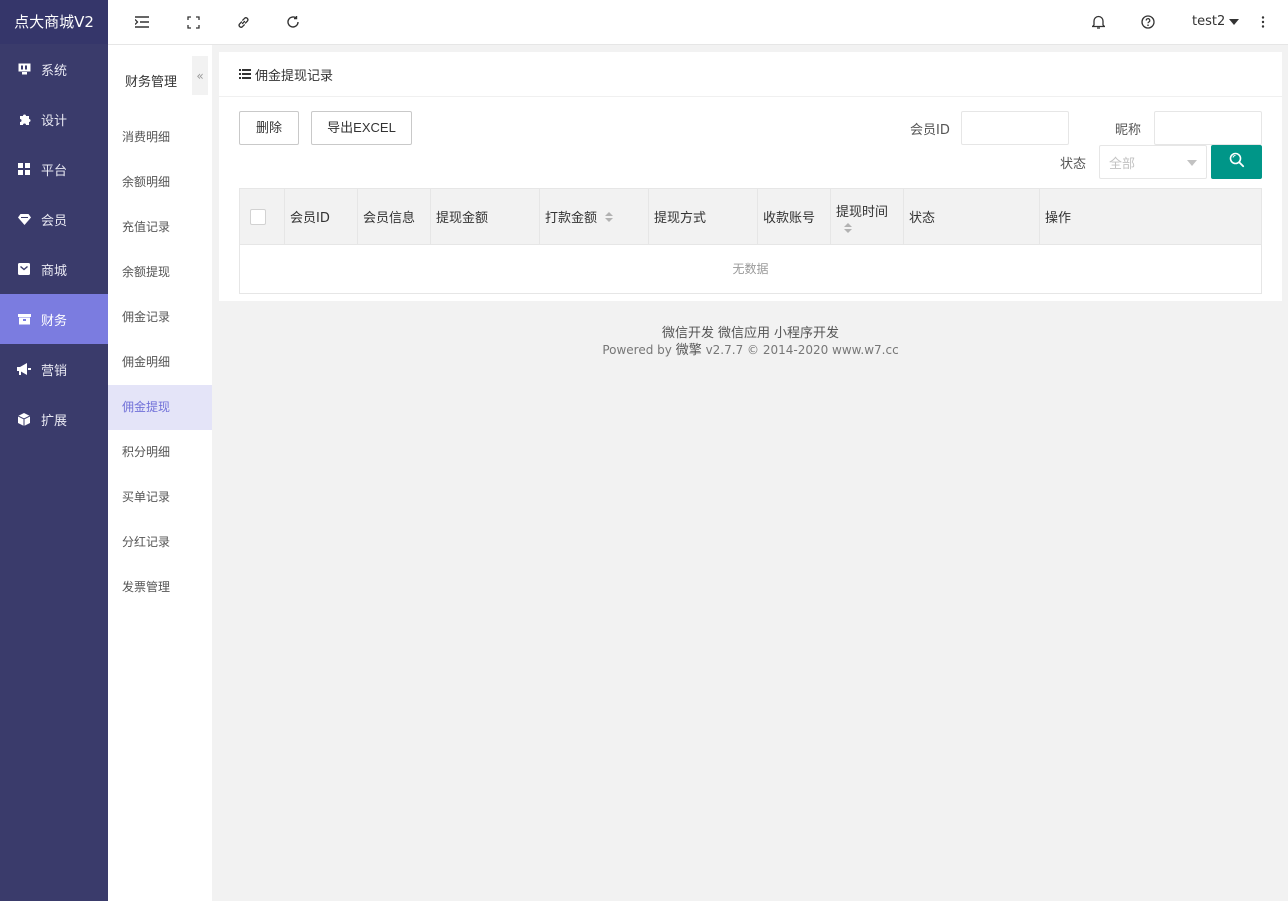  I want to click on column-header-sortable: 打款金额, so click(594, 216).